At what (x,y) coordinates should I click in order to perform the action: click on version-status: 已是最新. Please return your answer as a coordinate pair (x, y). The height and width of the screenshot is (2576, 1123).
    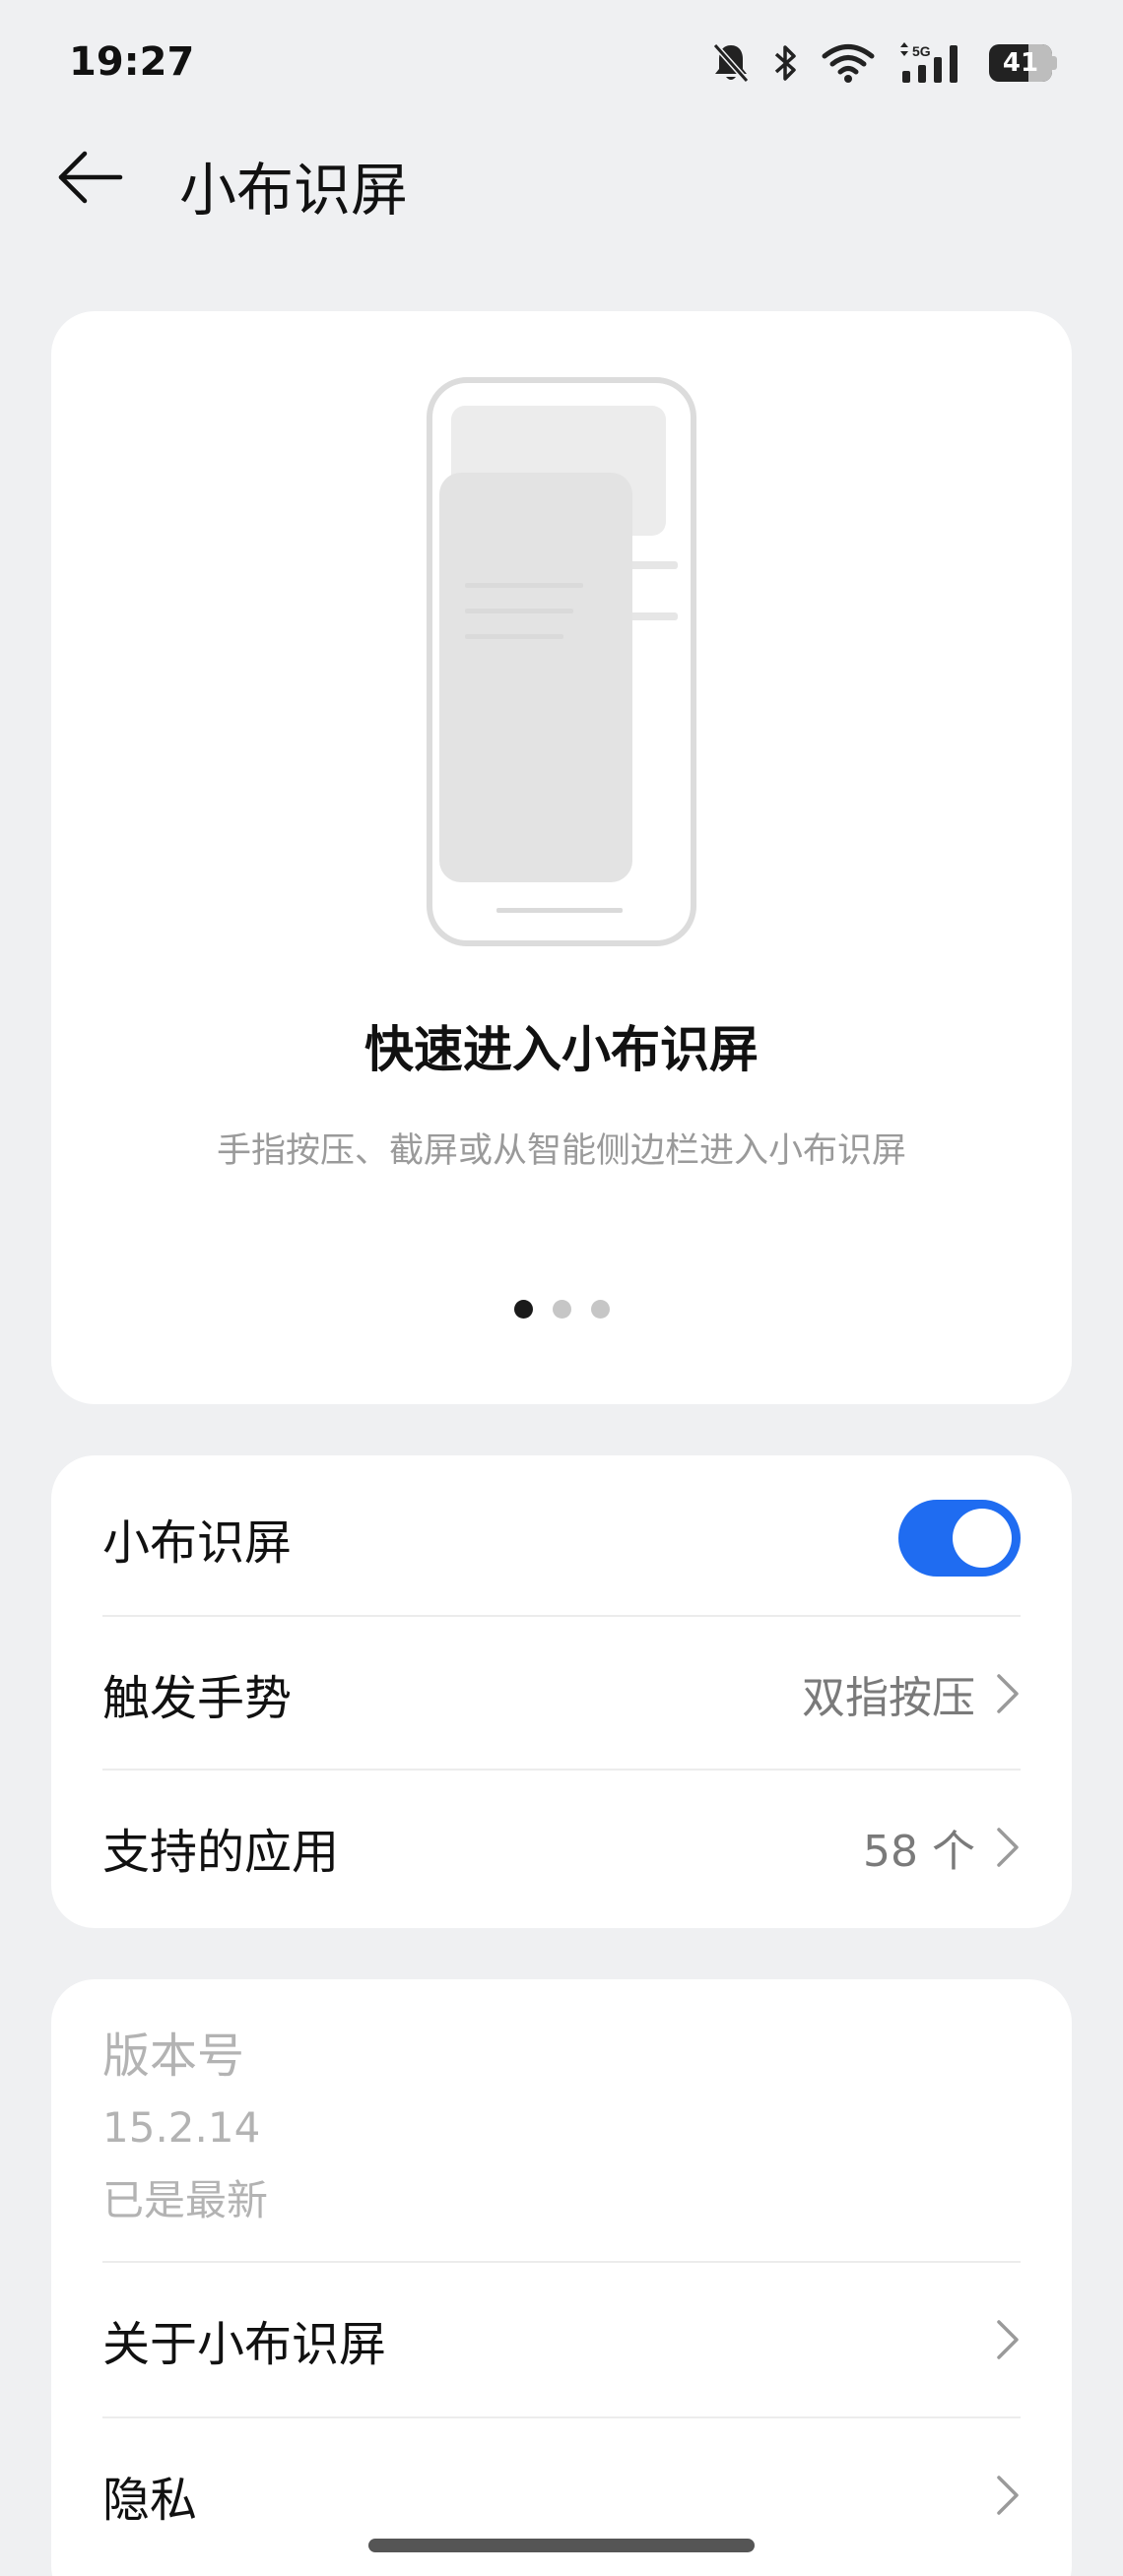
    Looking at the image, I should click on (185, 2200).